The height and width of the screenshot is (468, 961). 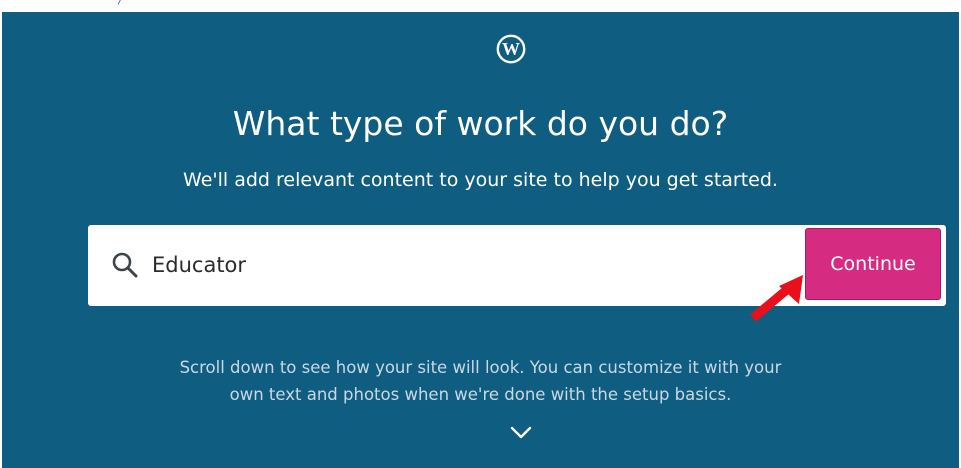 I want to click on search-icon, so click(x=125, y=265).